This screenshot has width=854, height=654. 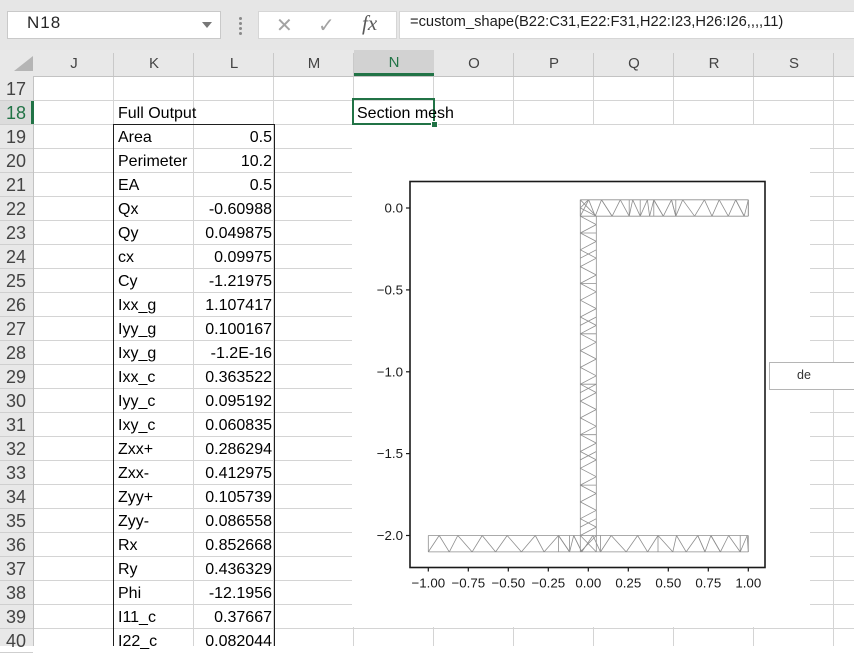 What do you see at coordinates (394, 208) in the screenshot?
I see `svg-text: 0.0` at bounding box center [394, 208].